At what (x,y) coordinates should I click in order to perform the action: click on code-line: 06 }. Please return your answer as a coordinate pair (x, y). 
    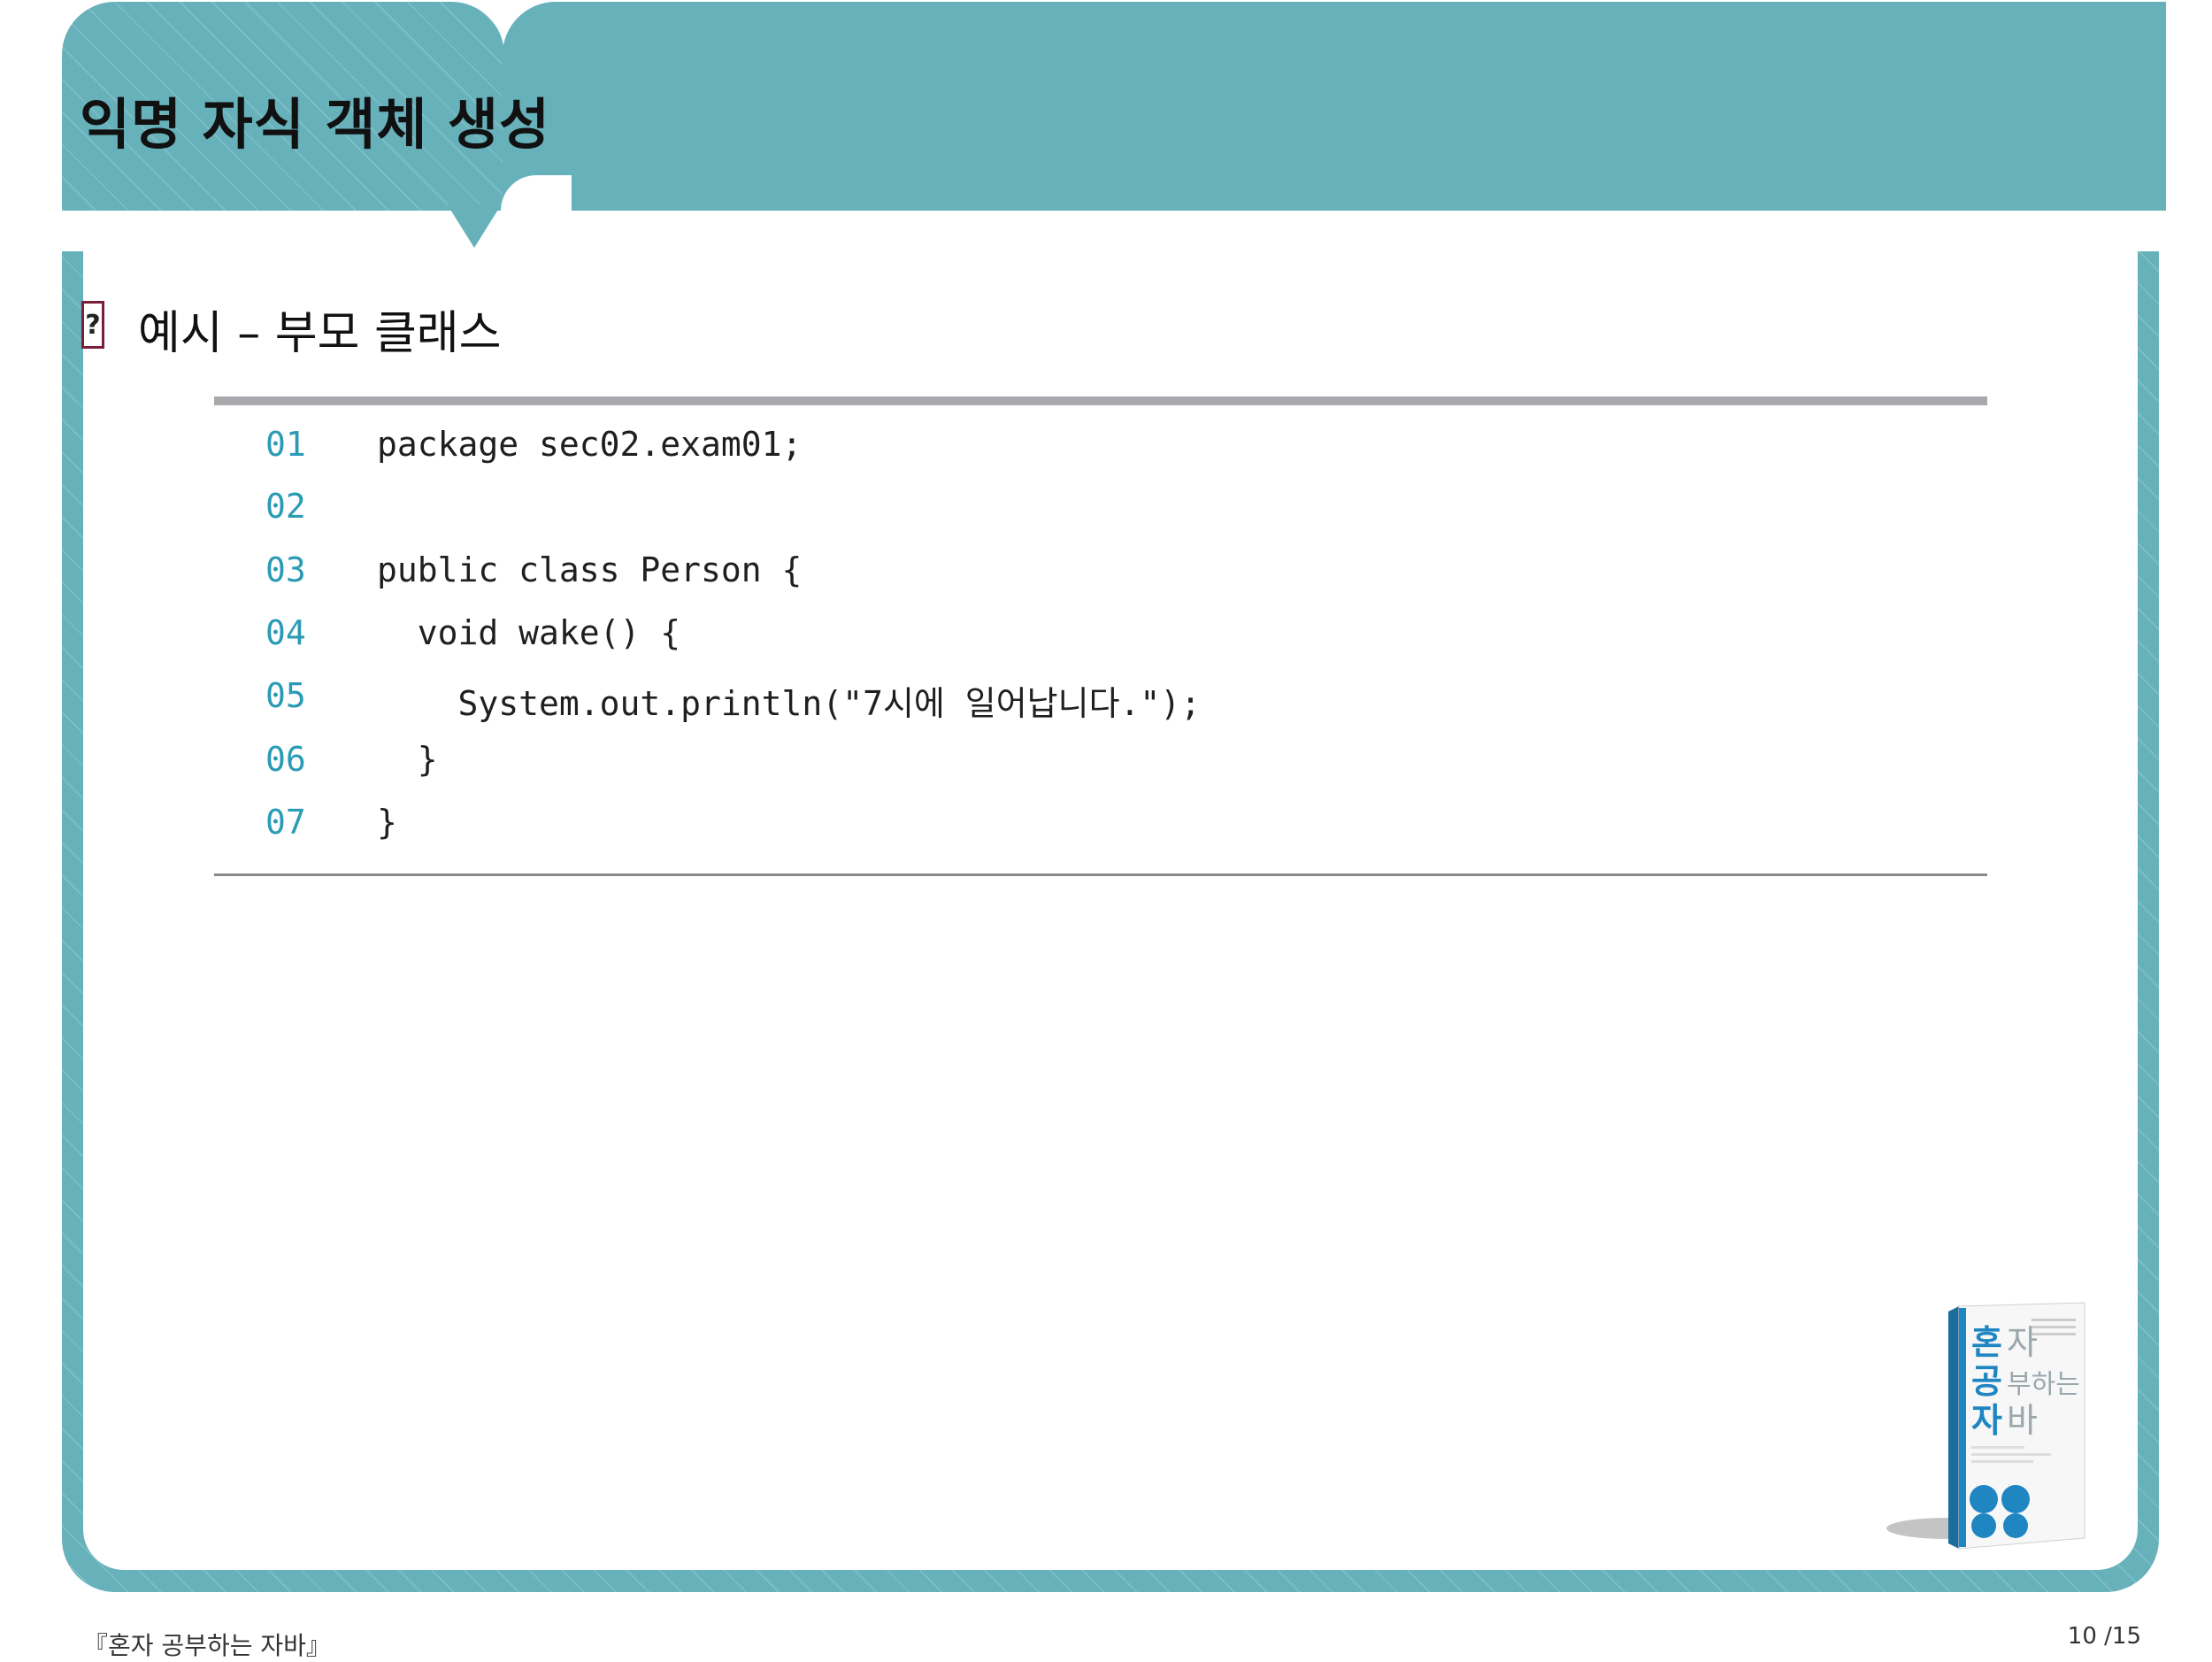
    Looking at the image, I should click on (326, 766).